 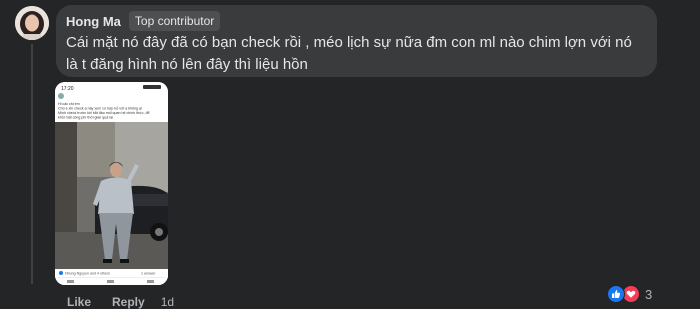 What do you see at coordinates (85, 118) in the screenshot?
I see `post-line-4: khỏi mất công phí thời gian quá lại` at bounding box center [85, 118].